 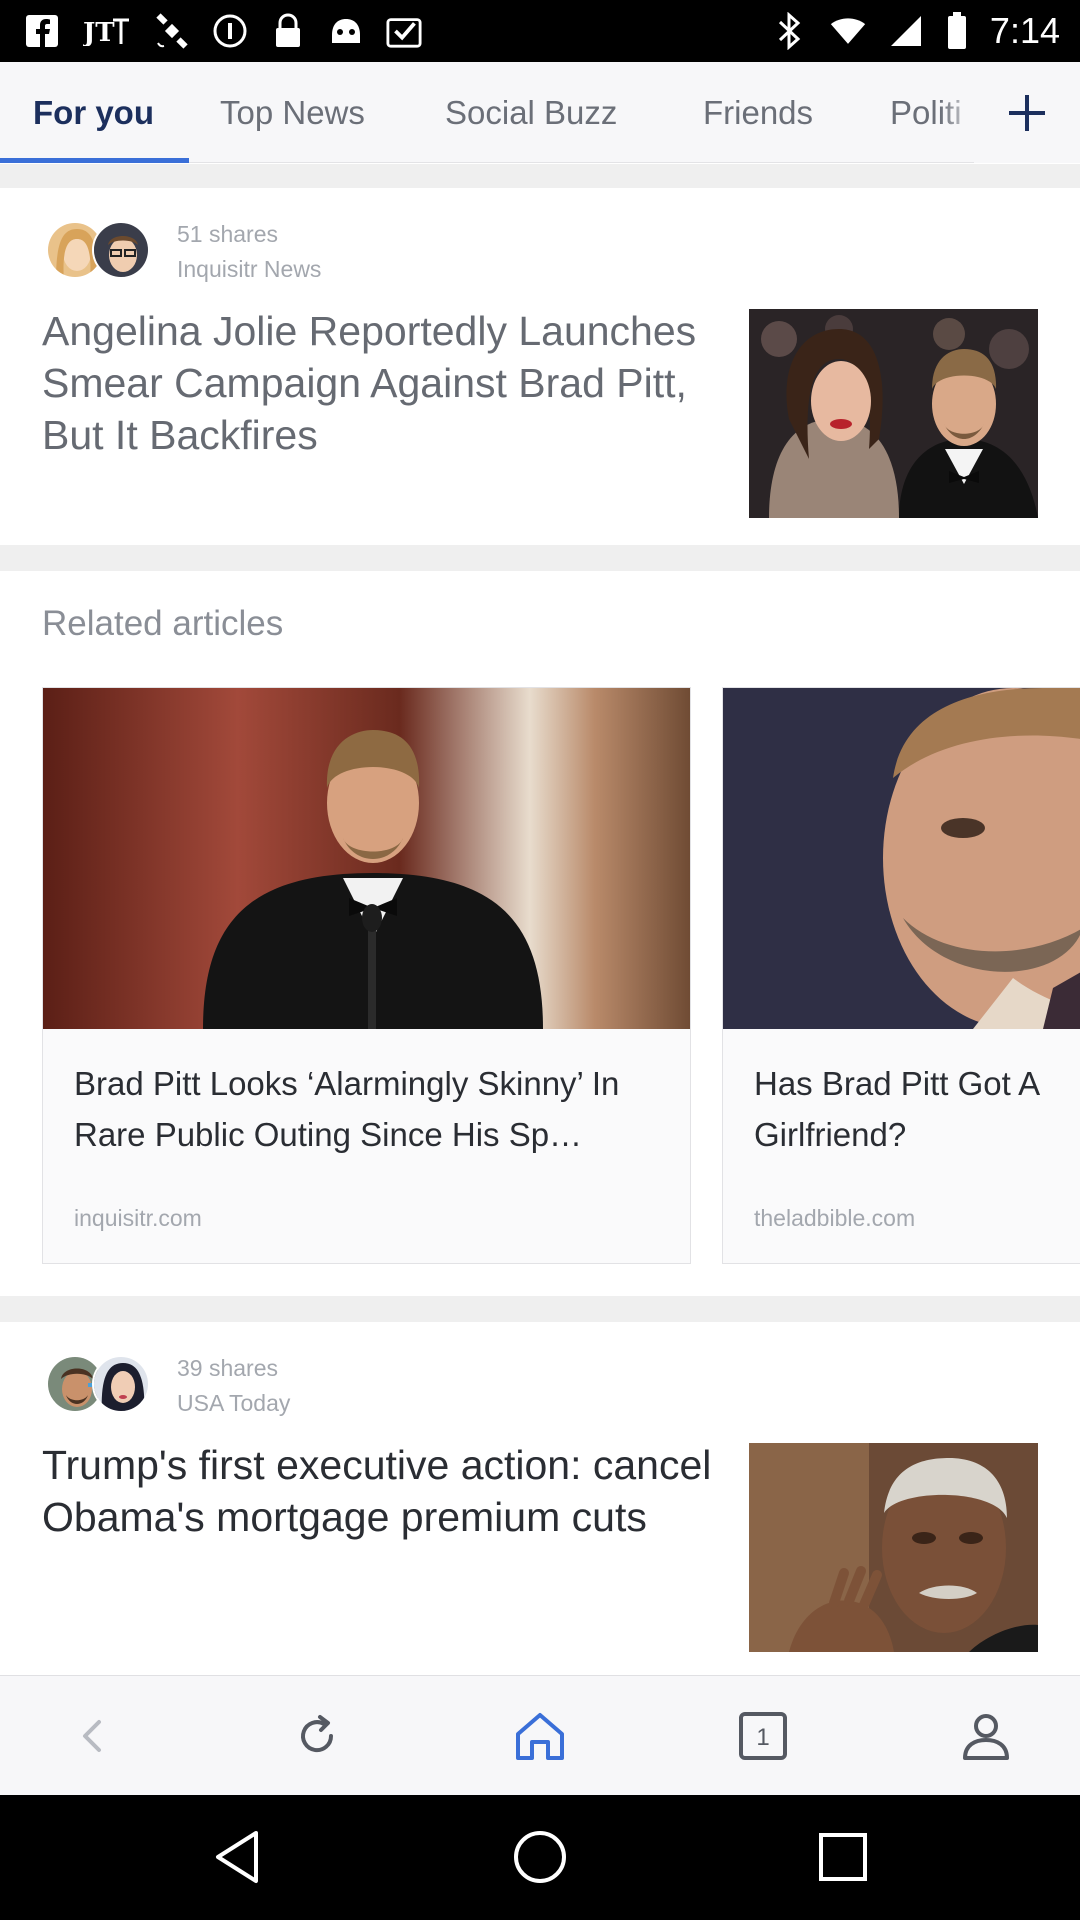 I want to click on profile-icon, so click(x=986, y=1737).